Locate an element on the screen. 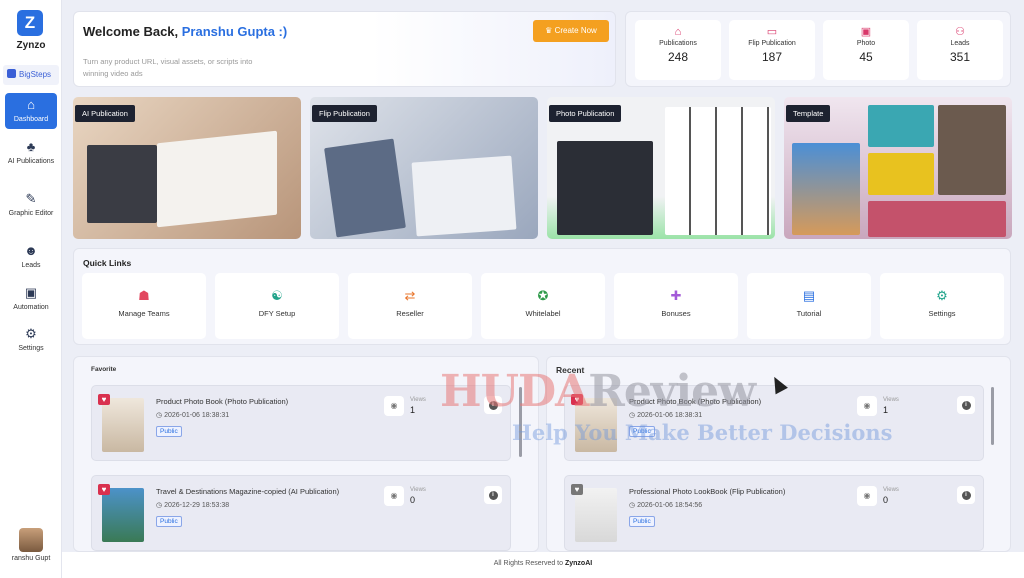  workspace-selector: BigSteps is located at coordinates (31, 75).